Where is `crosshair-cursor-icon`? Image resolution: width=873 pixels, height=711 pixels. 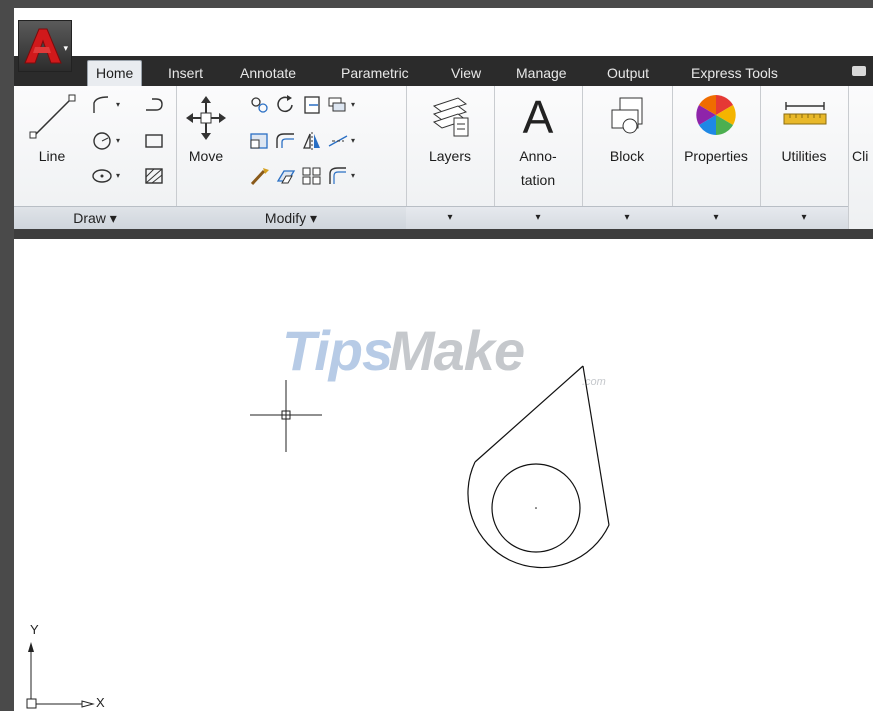
crosshair-cursor-icon is located at coordinates (286, 416).